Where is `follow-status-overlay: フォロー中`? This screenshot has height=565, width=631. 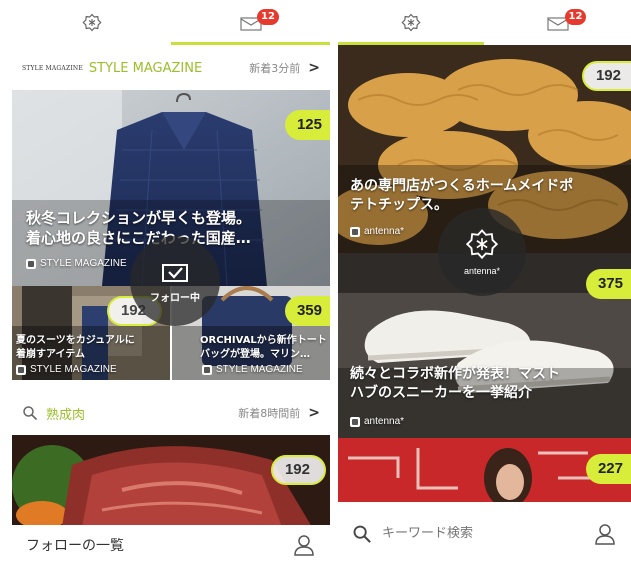 follow-status-overlay: フォロー中 is located at coordinates (175, 281).